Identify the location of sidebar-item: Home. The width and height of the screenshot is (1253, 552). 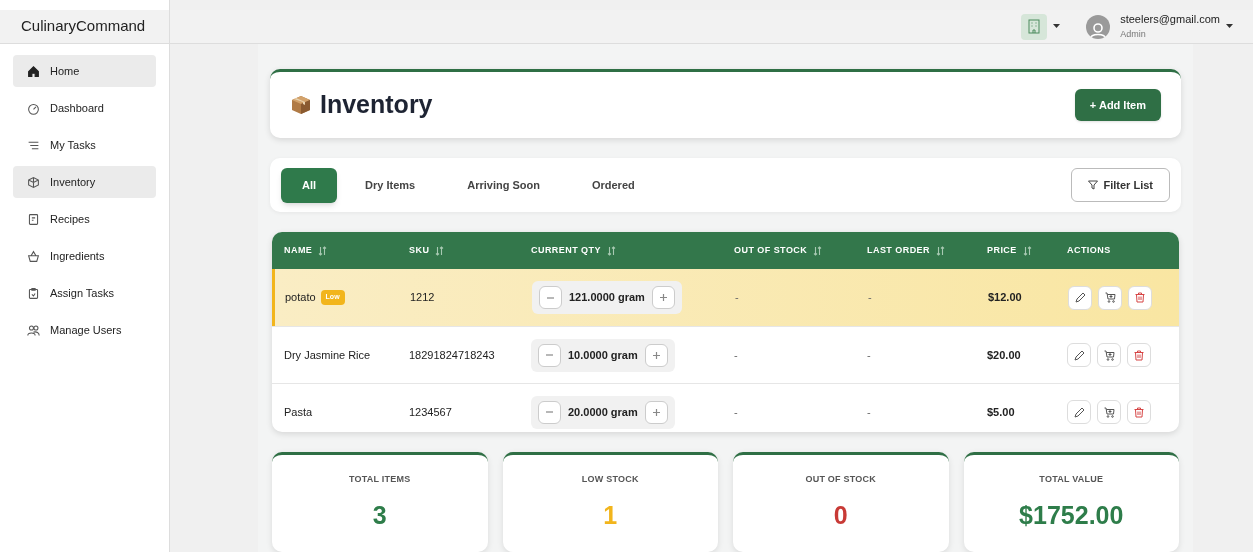
(84, 71).